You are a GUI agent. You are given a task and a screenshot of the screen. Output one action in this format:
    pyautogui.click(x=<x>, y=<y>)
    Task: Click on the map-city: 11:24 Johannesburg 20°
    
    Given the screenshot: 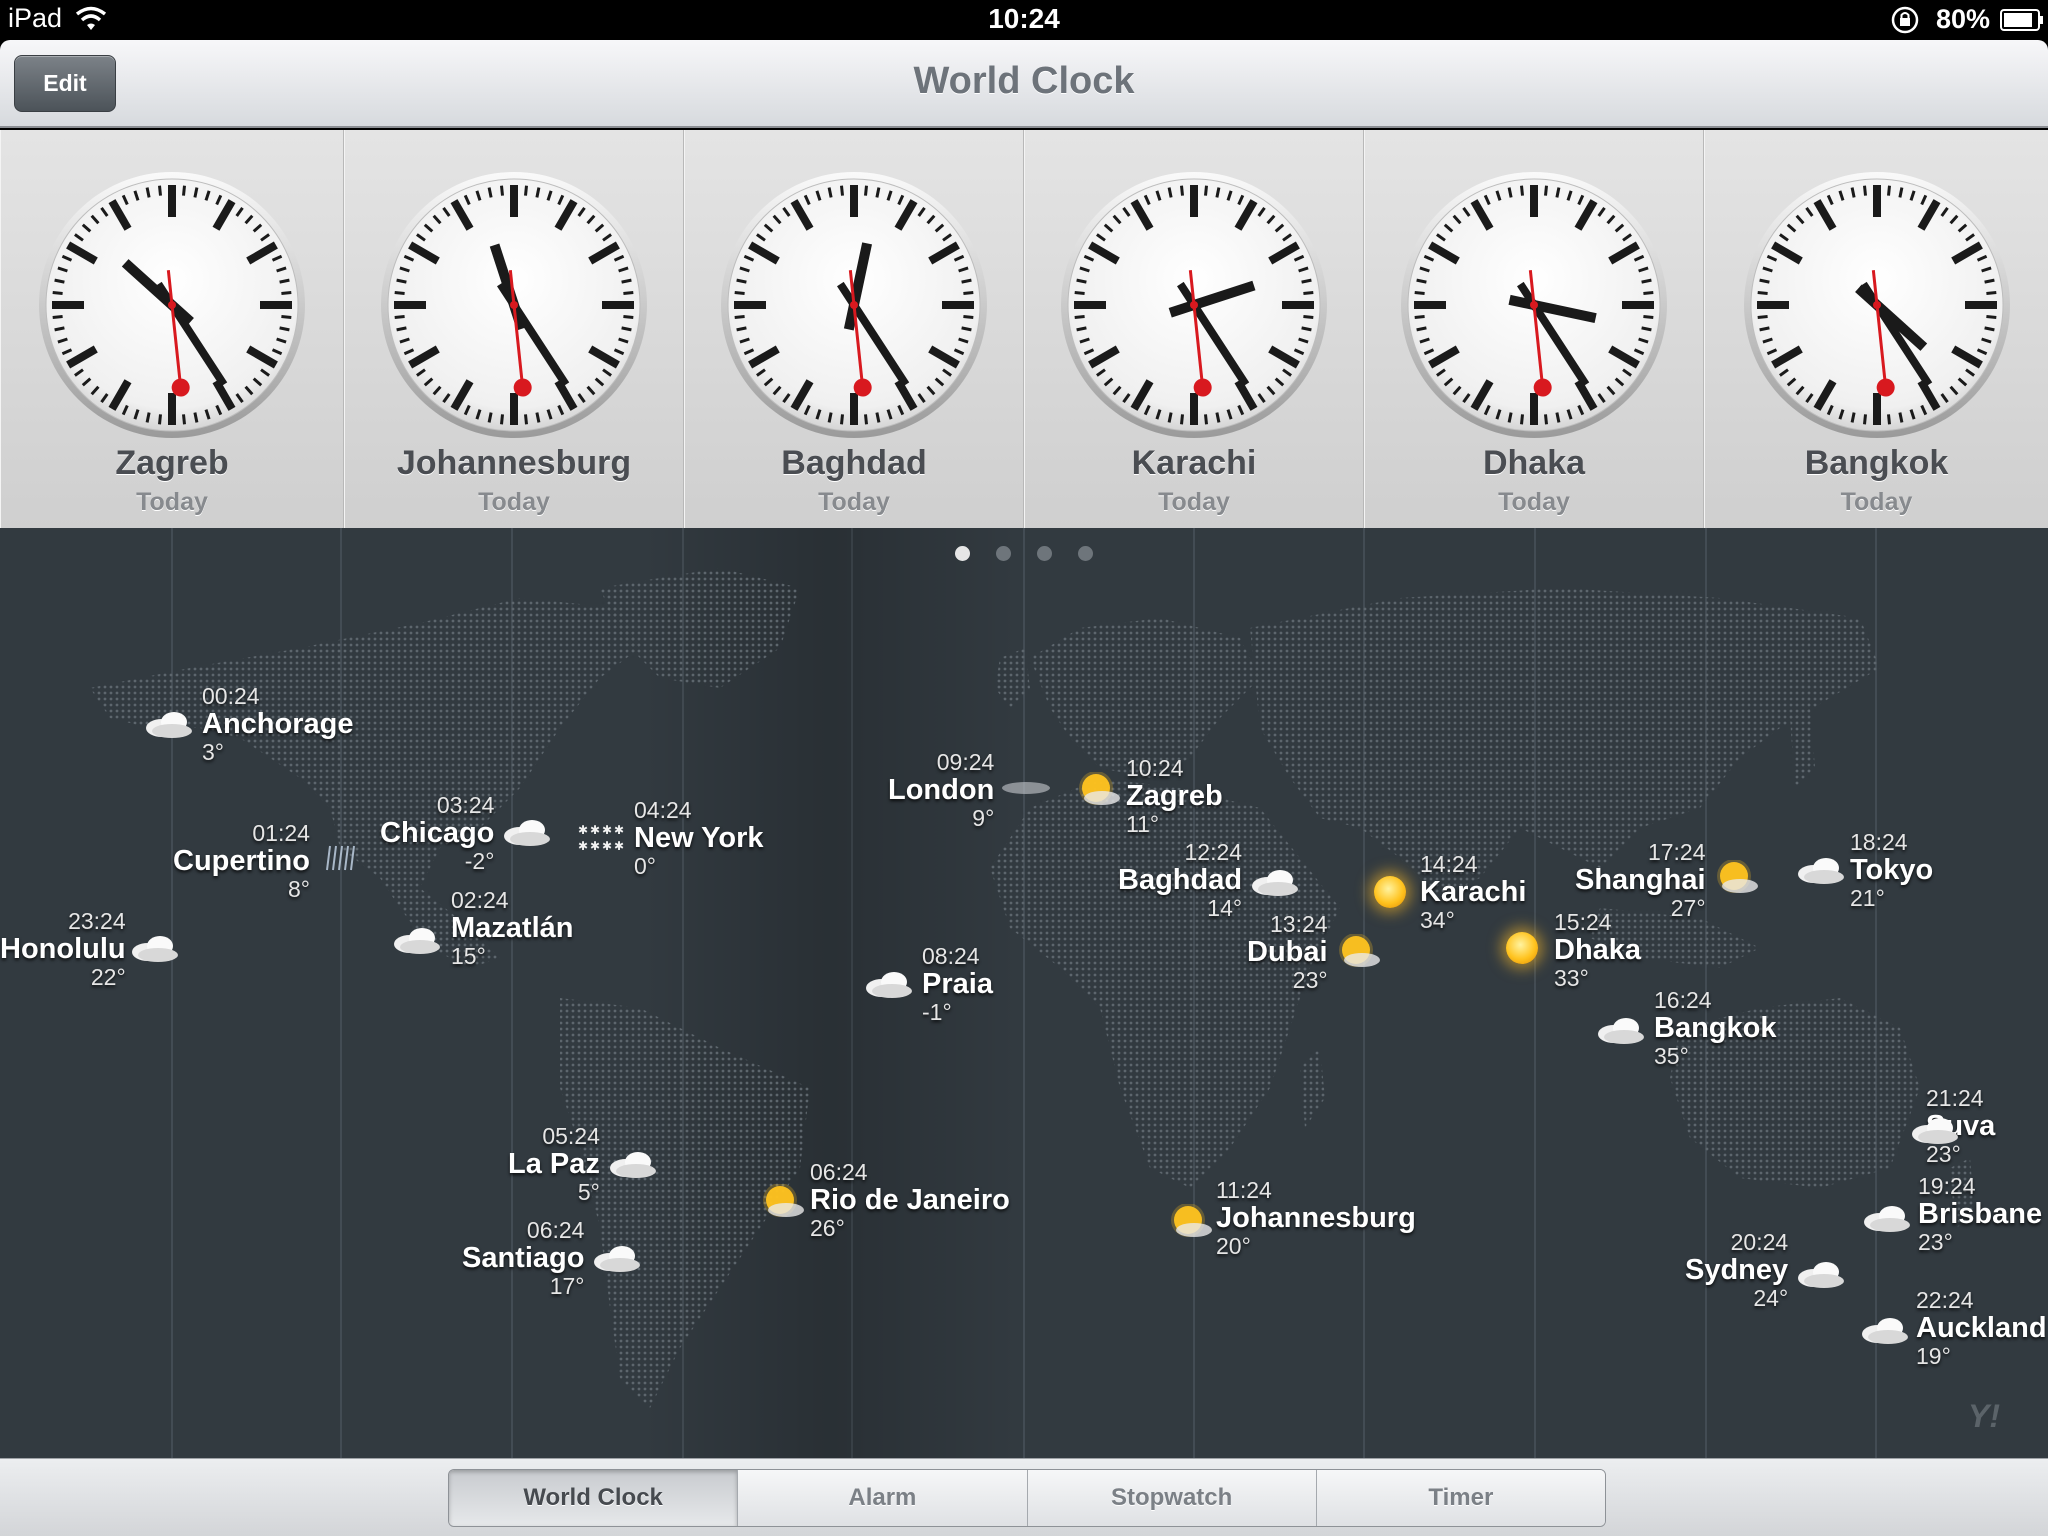 What is the action you would take?
    pyautogui.click(x=1316, y=1218)
    